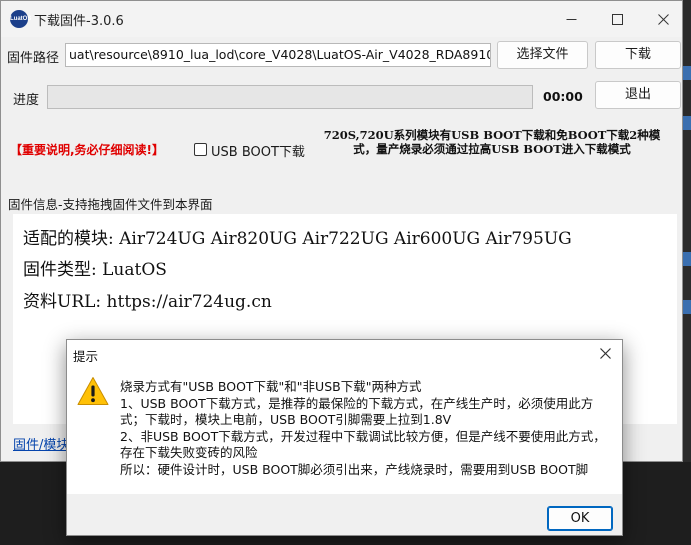  What do you see at coordinates (638, 95) in the screenshot?
I see `exit-button: 退出` at bounding box center [638, 95].